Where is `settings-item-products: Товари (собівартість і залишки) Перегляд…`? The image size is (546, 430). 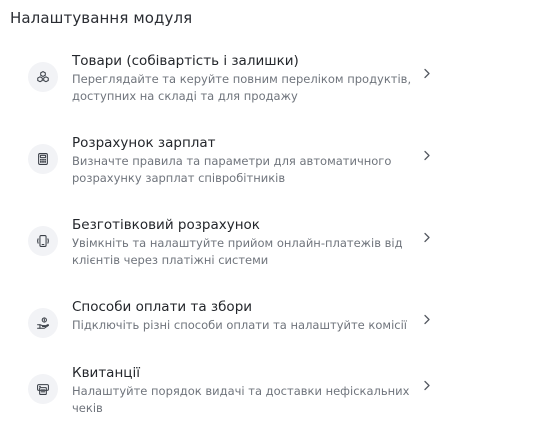 settings-item-products: Товари (собівартість і залишки) Перегляд… is located at coordinates (235, 81).